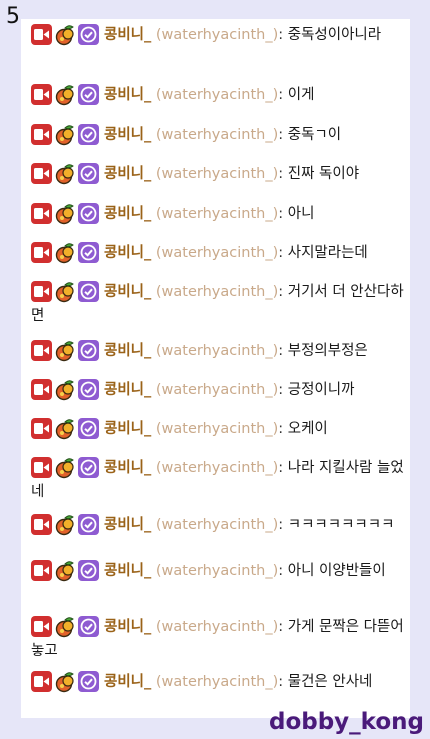 The width and height of the screenshot is (430, 739). I want to click on chat-message: 콩비니_ (waterhyacinth_): 이게, so click(221, 95).